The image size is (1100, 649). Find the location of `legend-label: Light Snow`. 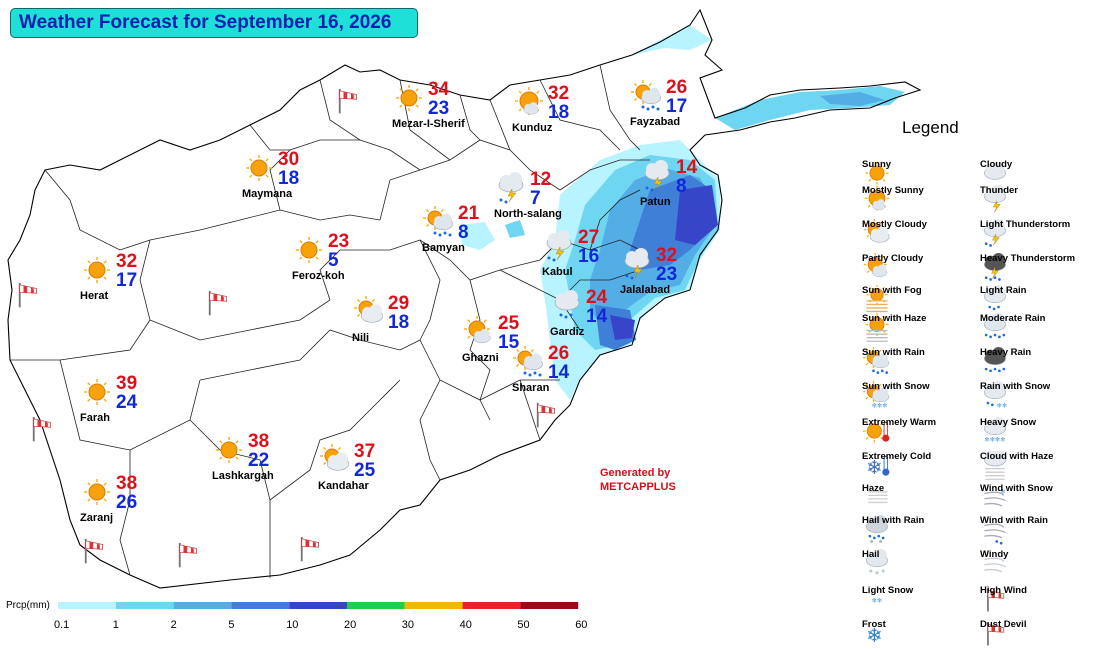

legend-label: Light Snow is located at coordinates (888, 590).